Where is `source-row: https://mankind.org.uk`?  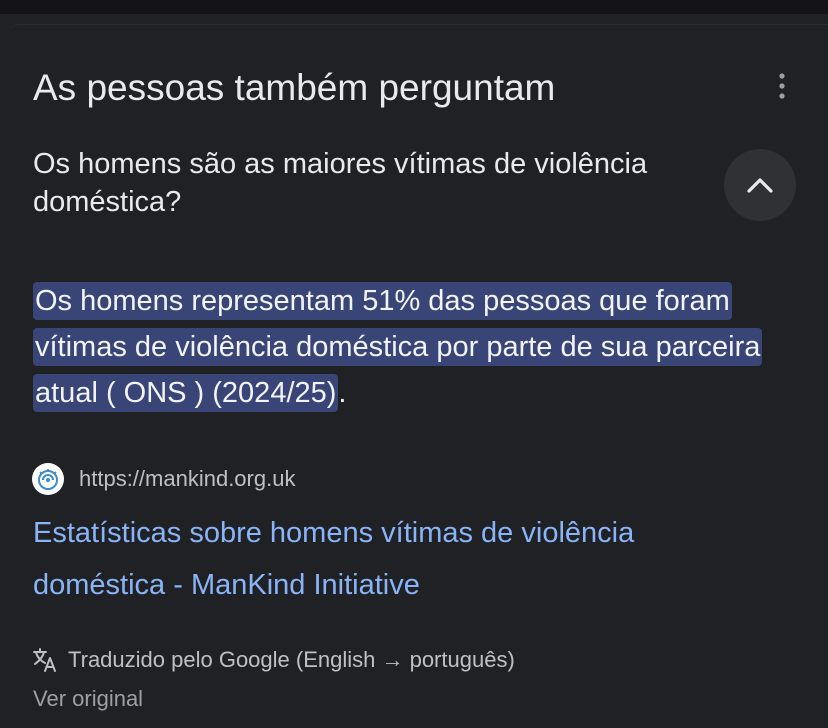 source-row: https://mankind.org.uk is located at coordinates (163, 479).